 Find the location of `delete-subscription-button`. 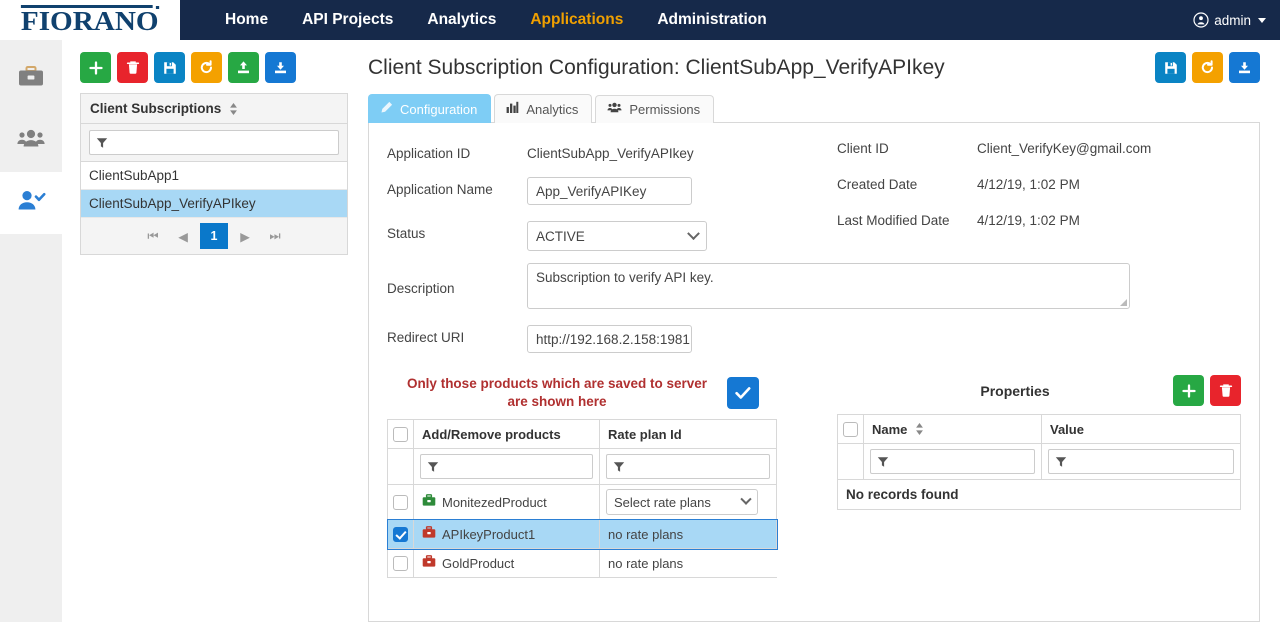

delete-subscription-button is located at coordinates (132, 67).